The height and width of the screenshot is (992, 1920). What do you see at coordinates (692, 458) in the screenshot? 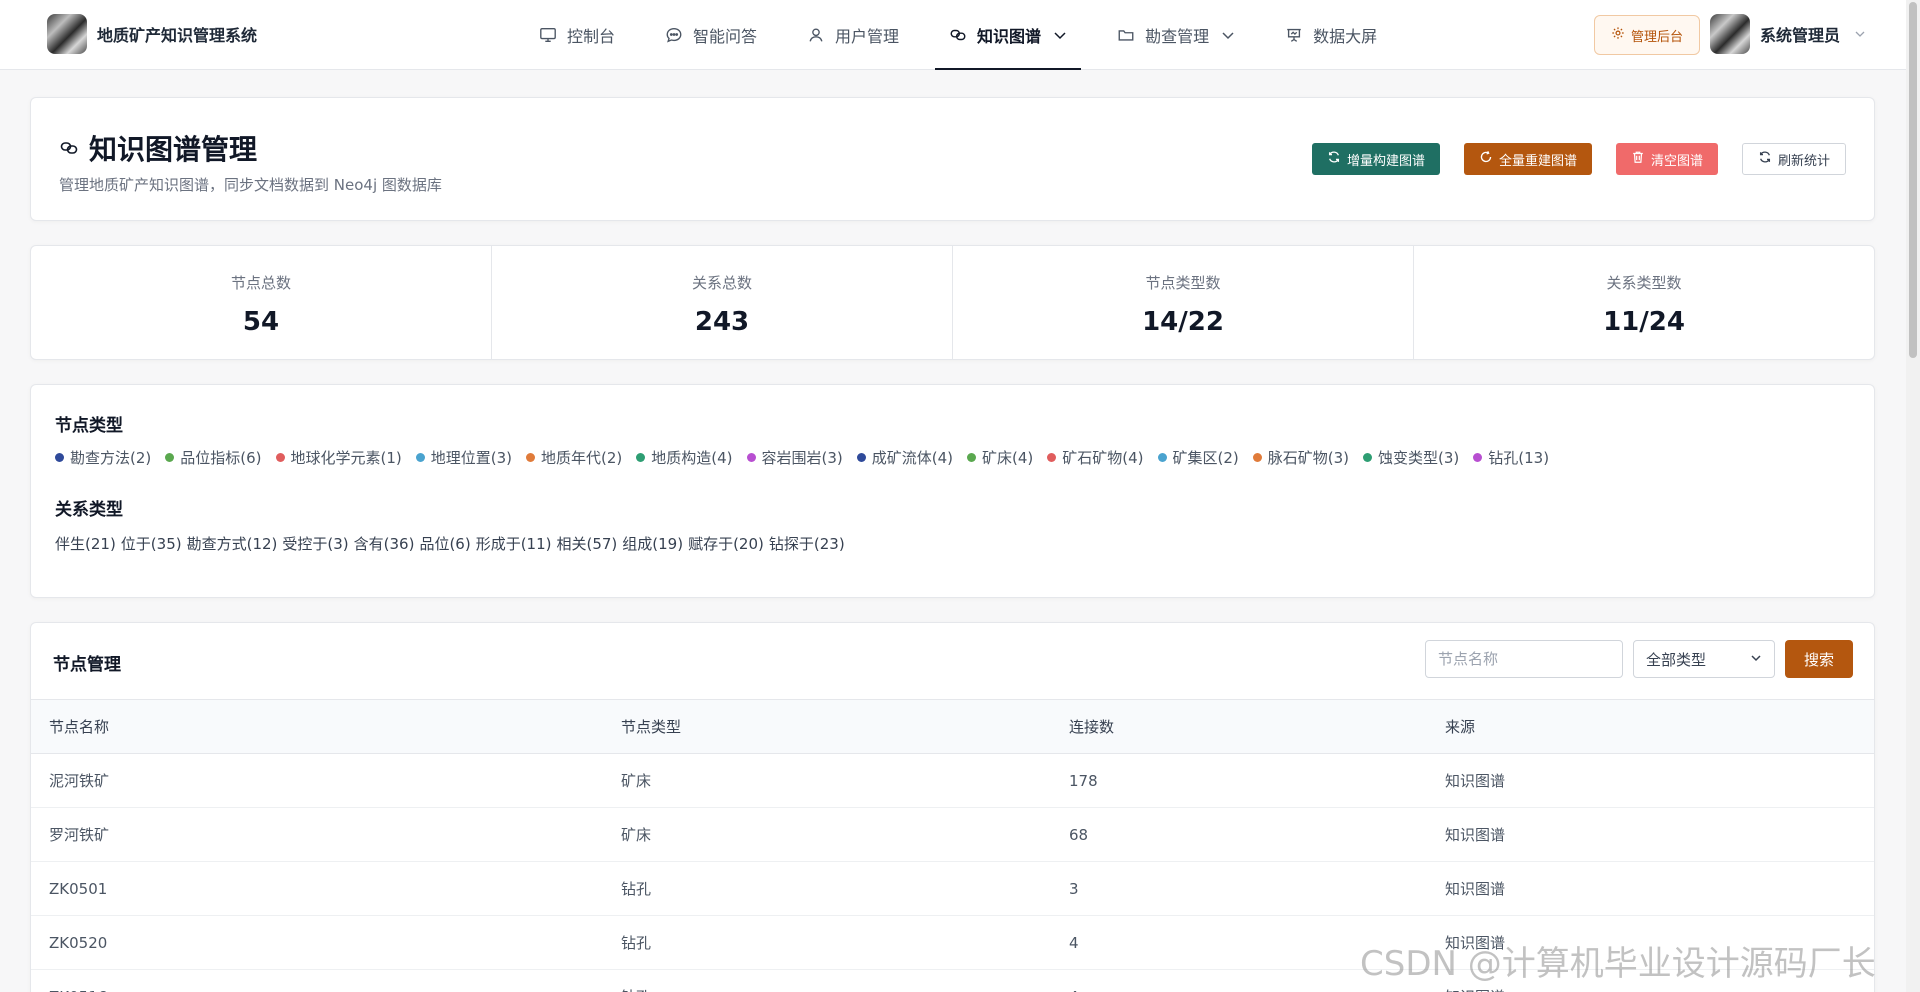
I see `node-type-label: 地质构造(4)` at bounding box center [692, 458].